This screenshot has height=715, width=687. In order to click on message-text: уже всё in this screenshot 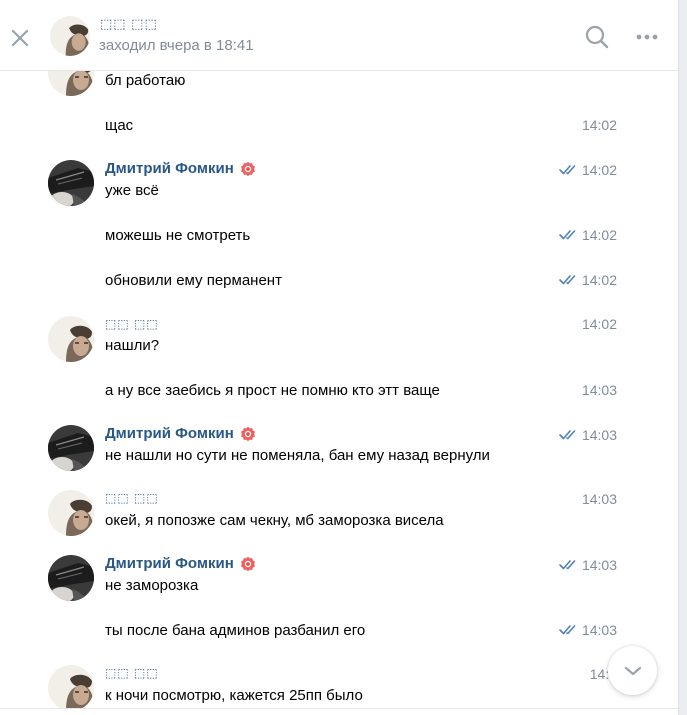, I will do `click(132, 190)`.